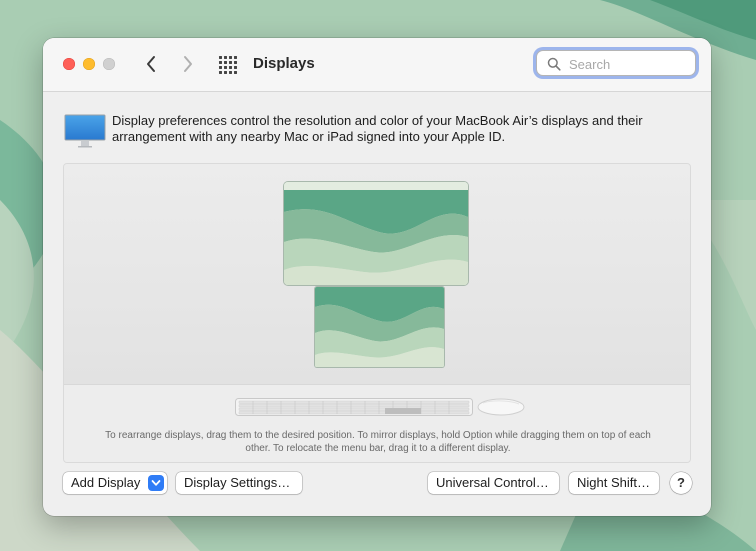 The height and width of the screenshot is (551, 756). What do you see at coordinates (106, 482) in the screenshot?
I see `add-display-label: Add Display` at bounding box center [106, 482].